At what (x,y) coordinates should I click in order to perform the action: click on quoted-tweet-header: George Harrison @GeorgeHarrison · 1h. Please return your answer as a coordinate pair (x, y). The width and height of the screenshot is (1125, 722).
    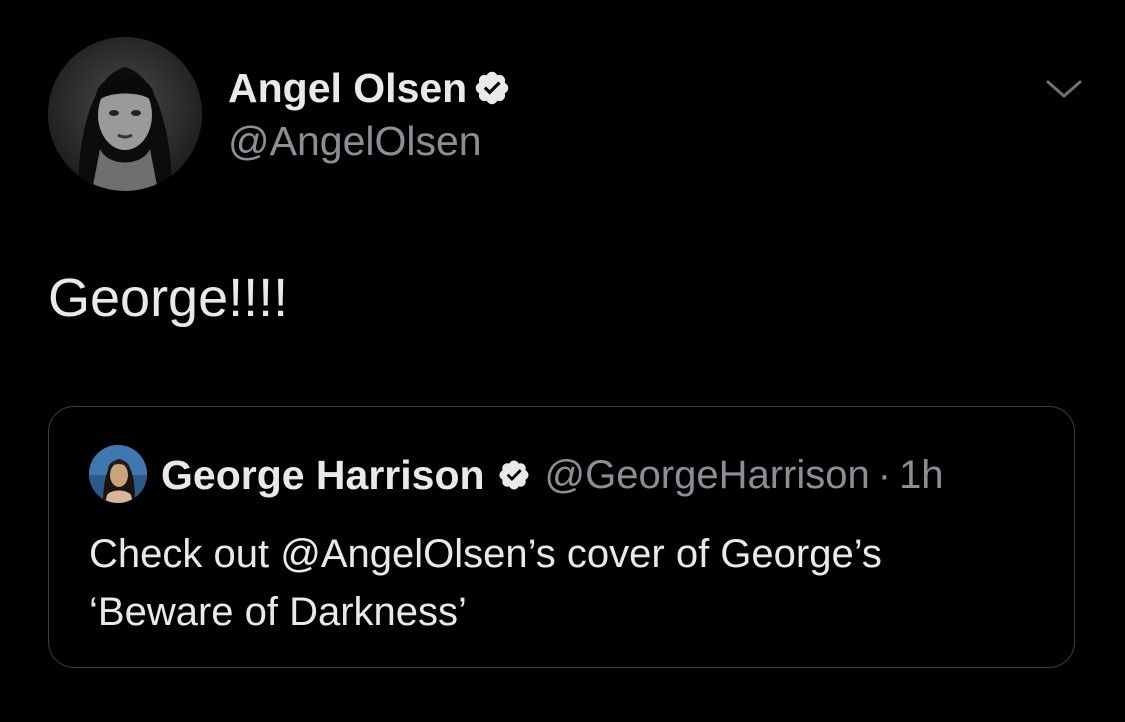
    Looking at the image, I should click on (552, 475).